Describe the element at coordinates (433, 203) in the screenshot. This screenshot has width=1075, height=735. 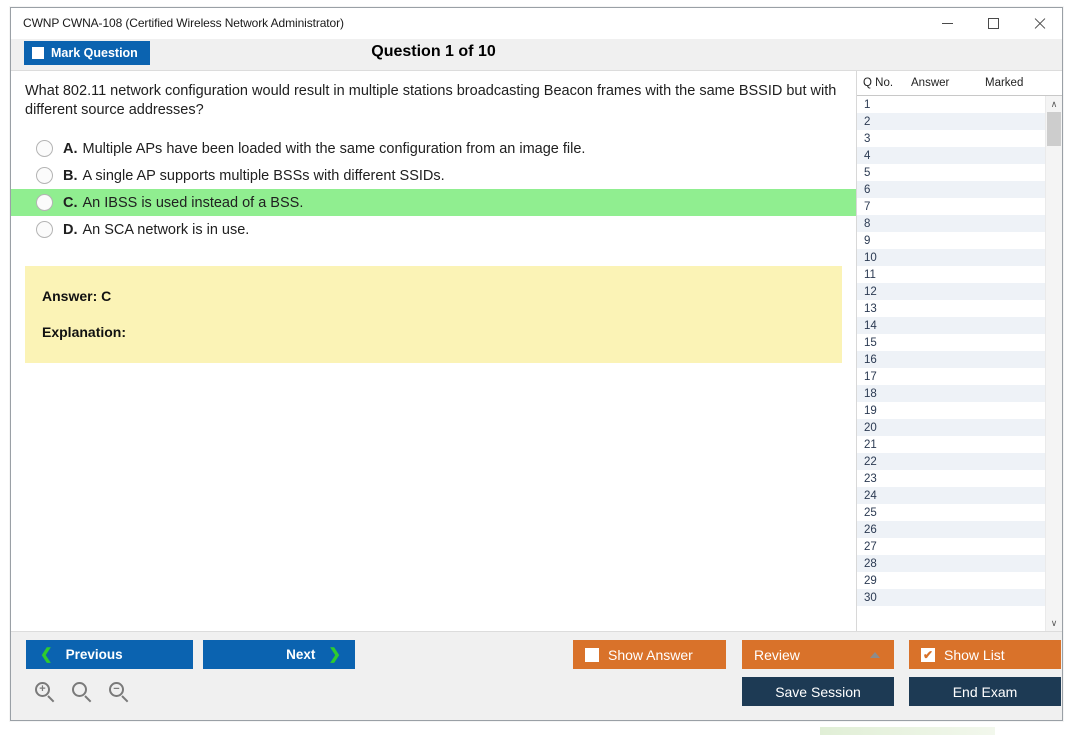
I see `answer-option-c: C. An IBSS is used instead of a BSS.` at that location.